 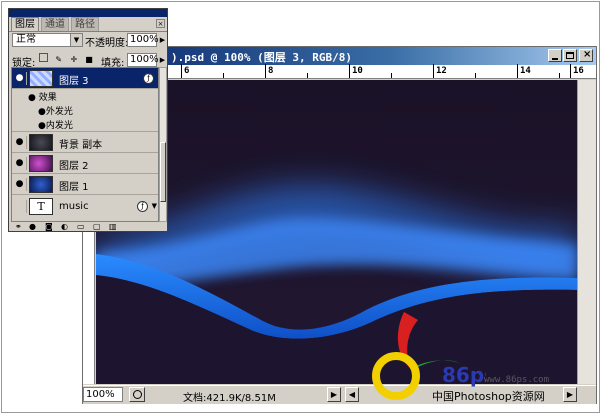 I want to click on layer-name: 背景 副本, so click(x=81, y=145).